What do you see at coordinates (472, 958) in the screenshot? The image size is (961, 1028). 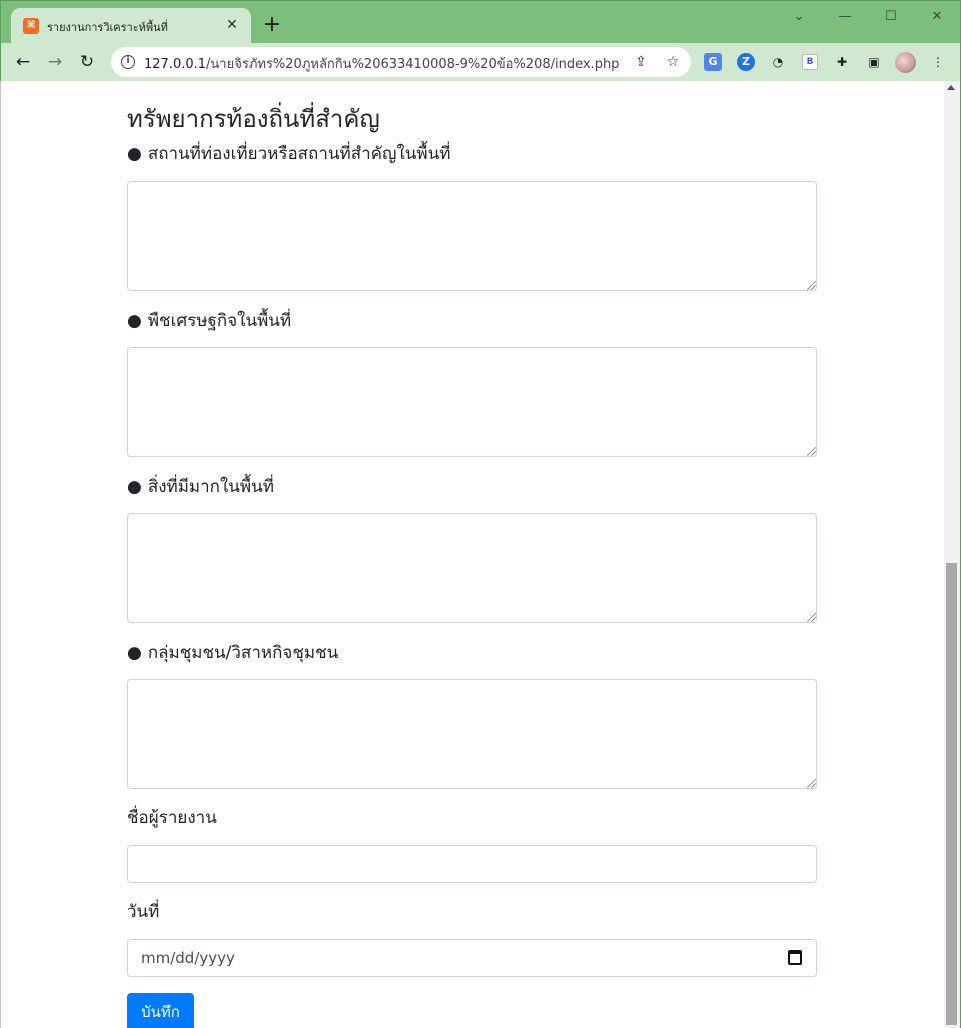 I see `date-input: mm/dd/yyyy` at bounding box center [472, 958].